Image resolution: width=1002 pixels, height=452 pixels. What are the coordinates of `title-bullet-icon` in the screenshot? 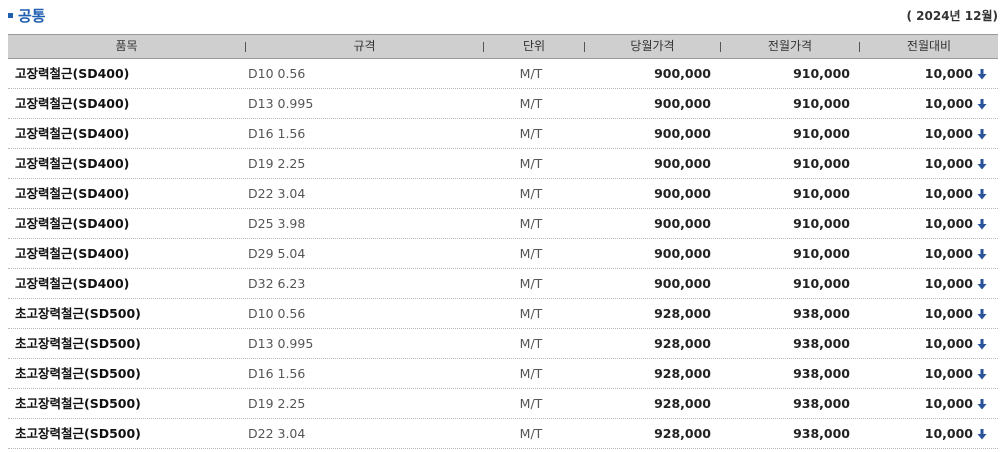 It's located at (10, 15).